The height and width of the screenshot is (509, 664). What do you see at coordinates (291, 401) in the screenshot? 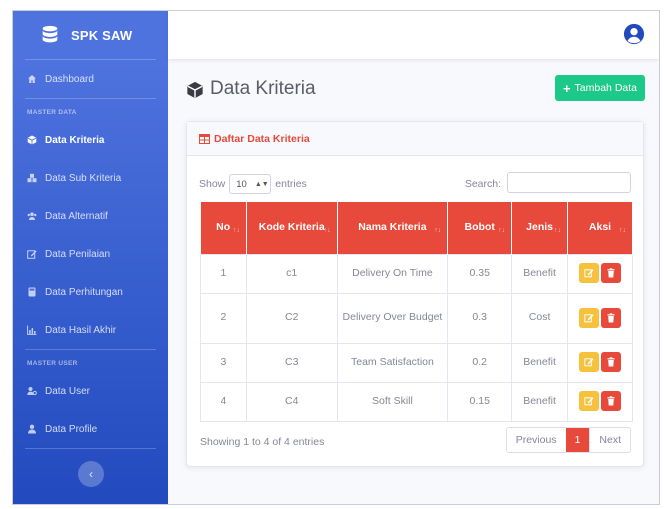
I see `cell-kode: C4` at bounding box center [291, 401].